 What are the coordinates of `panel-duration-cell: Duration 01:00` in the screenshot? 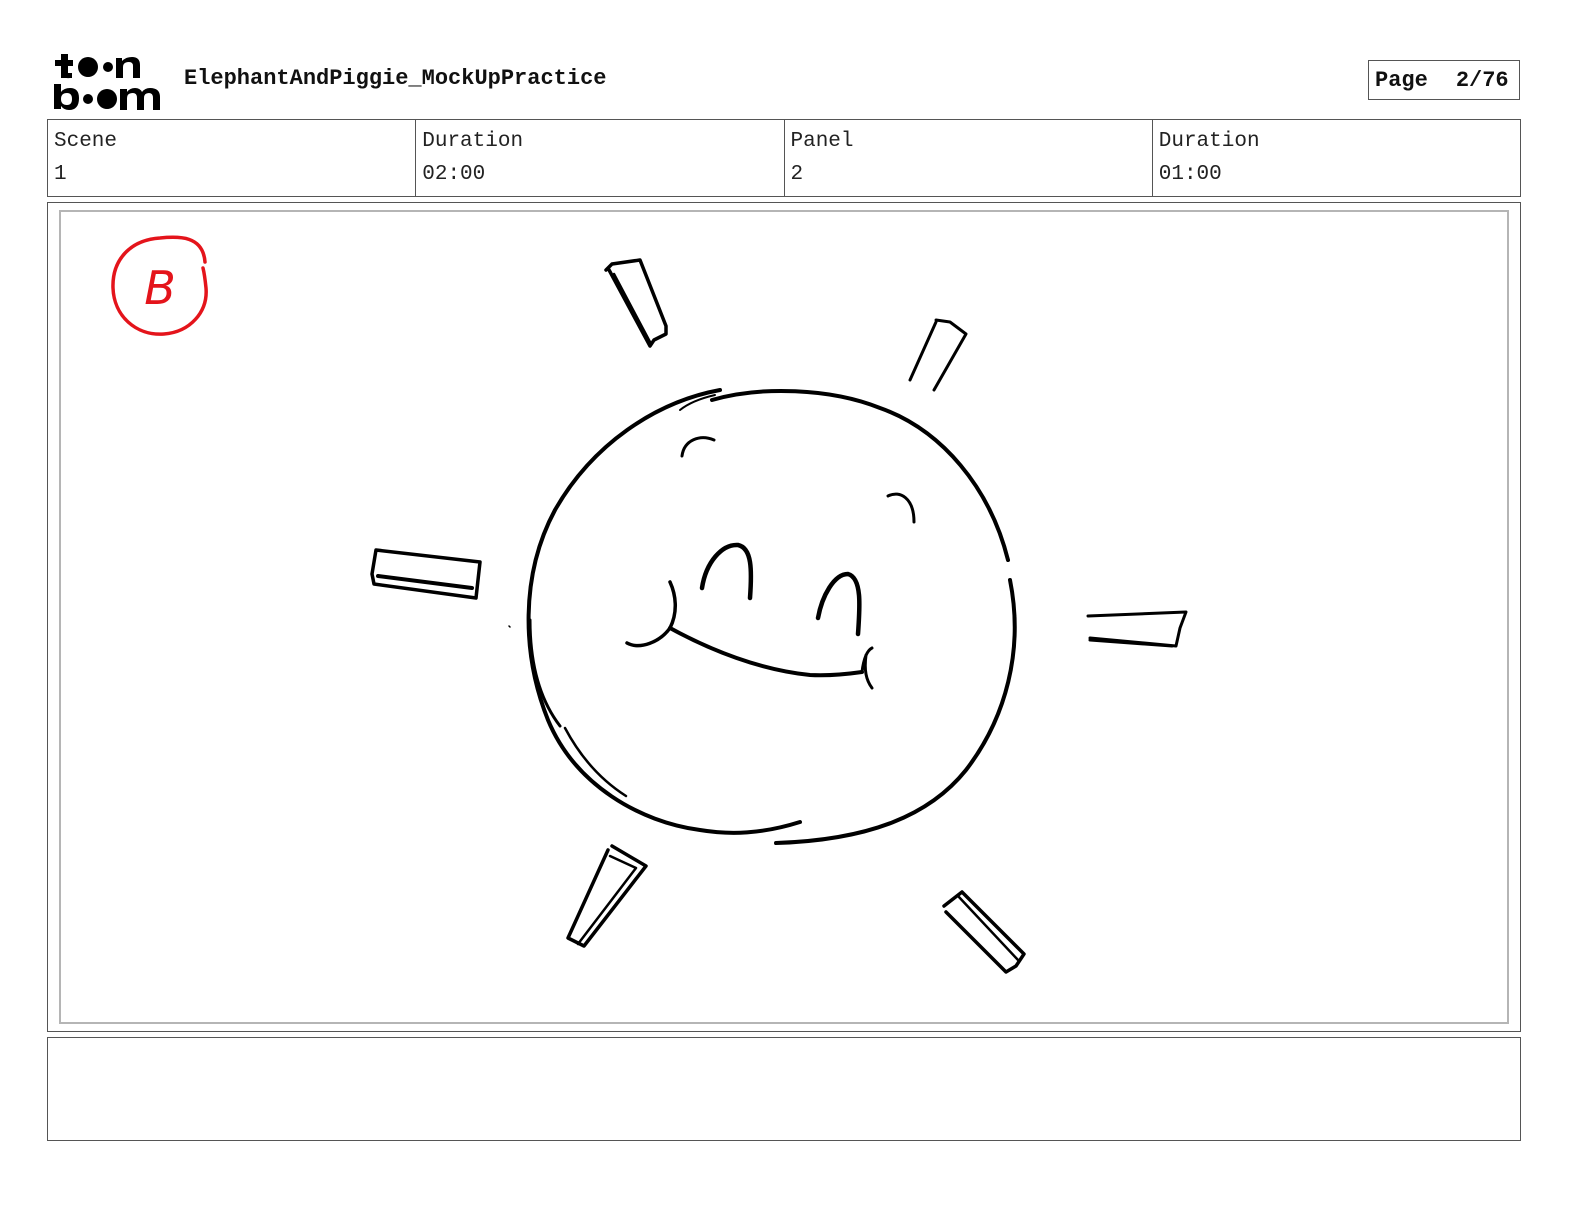 It's located at (1335, 158).